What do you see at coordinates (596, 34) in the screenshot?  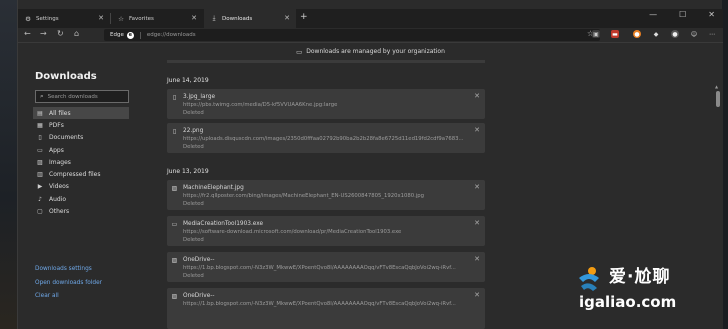 I see `extension-icon: ▣` at bounding box center [596, 34].